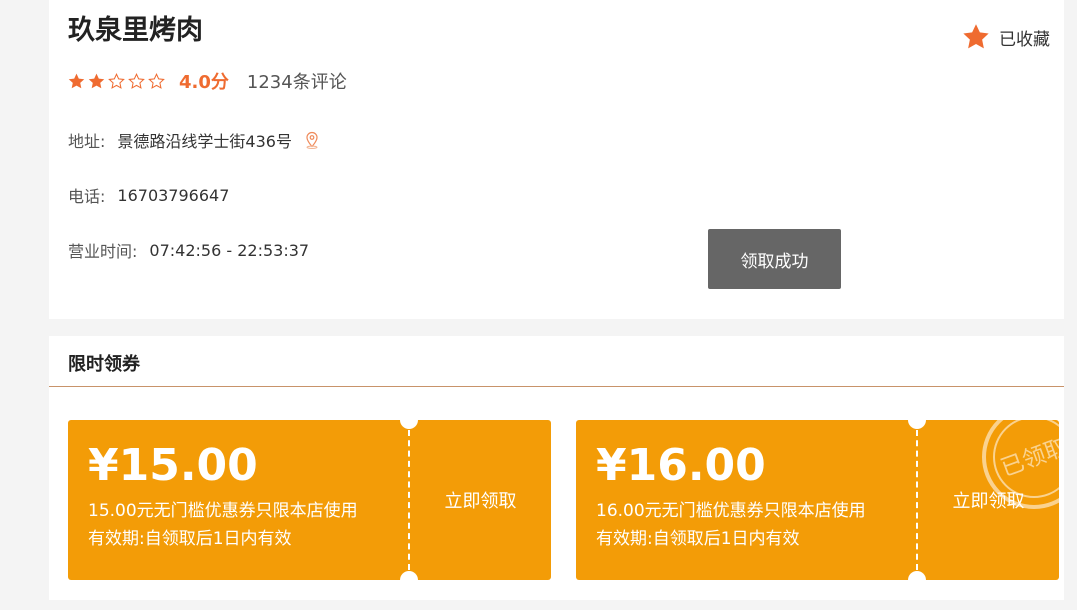 The width and height of the screenshot is (1077, 610). Describe the element at coordinates (173, 195) in the screenshot. I see `phone-value: 16703796647` at that location.